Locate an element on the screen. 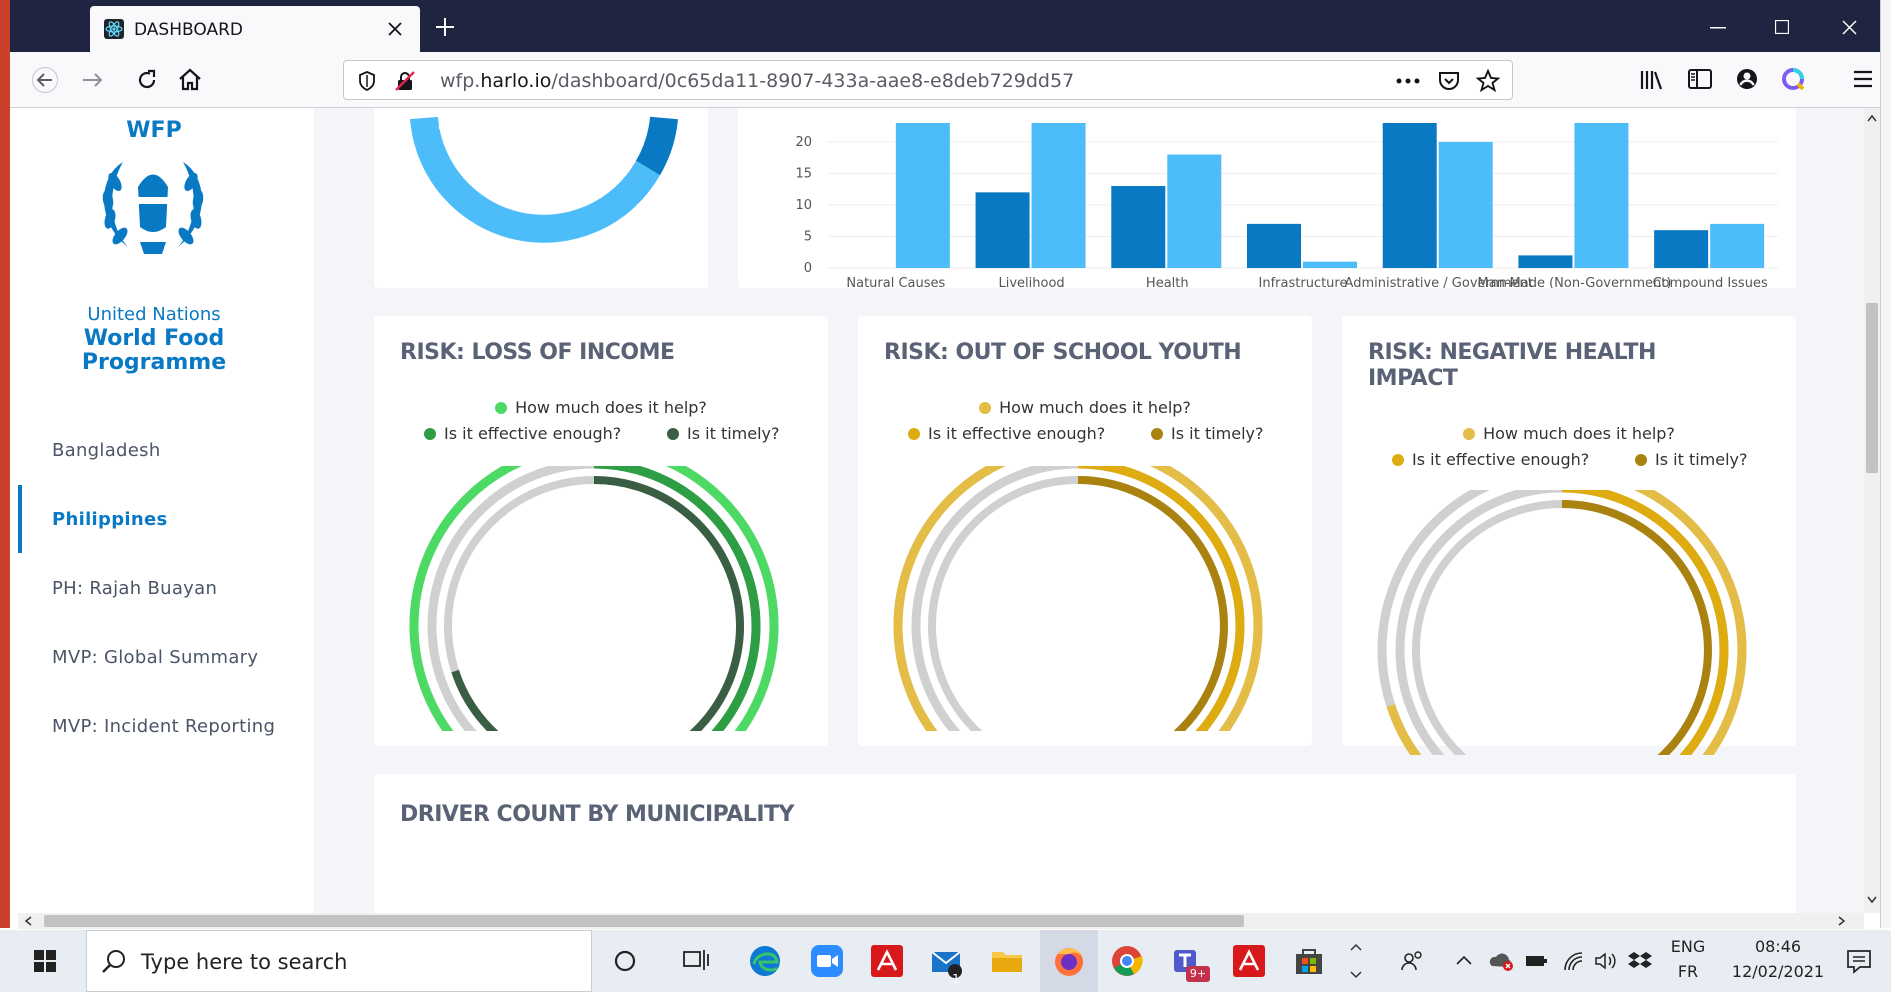  vertical-scroll-thumb is located at coordinates (1872, 388).